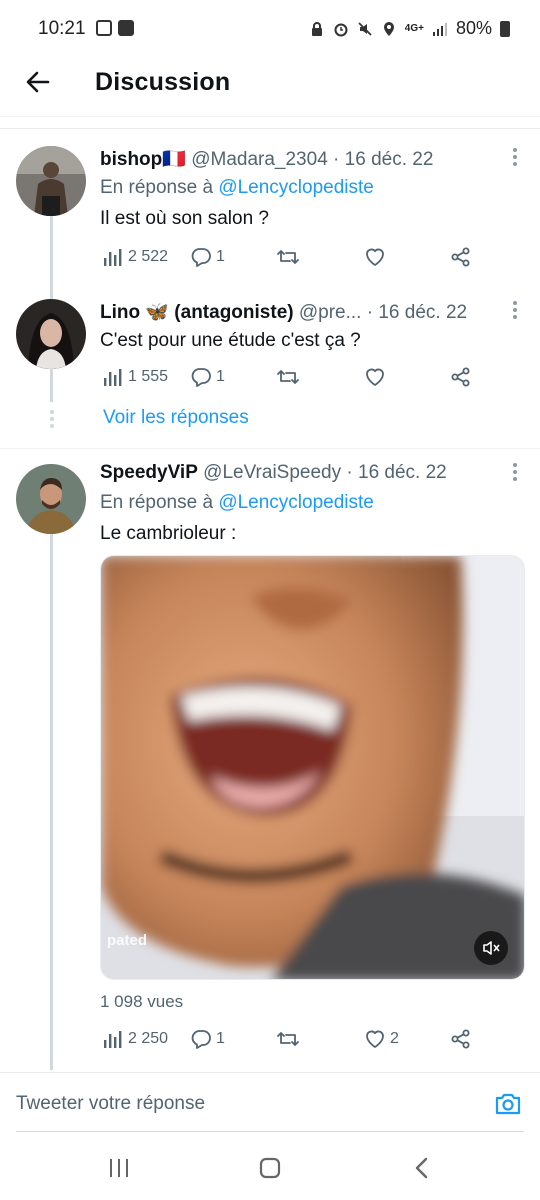 Image resolution: width=540 pixels, height=1200 pixels. I want to click on battery-icon, so click(505, 28).